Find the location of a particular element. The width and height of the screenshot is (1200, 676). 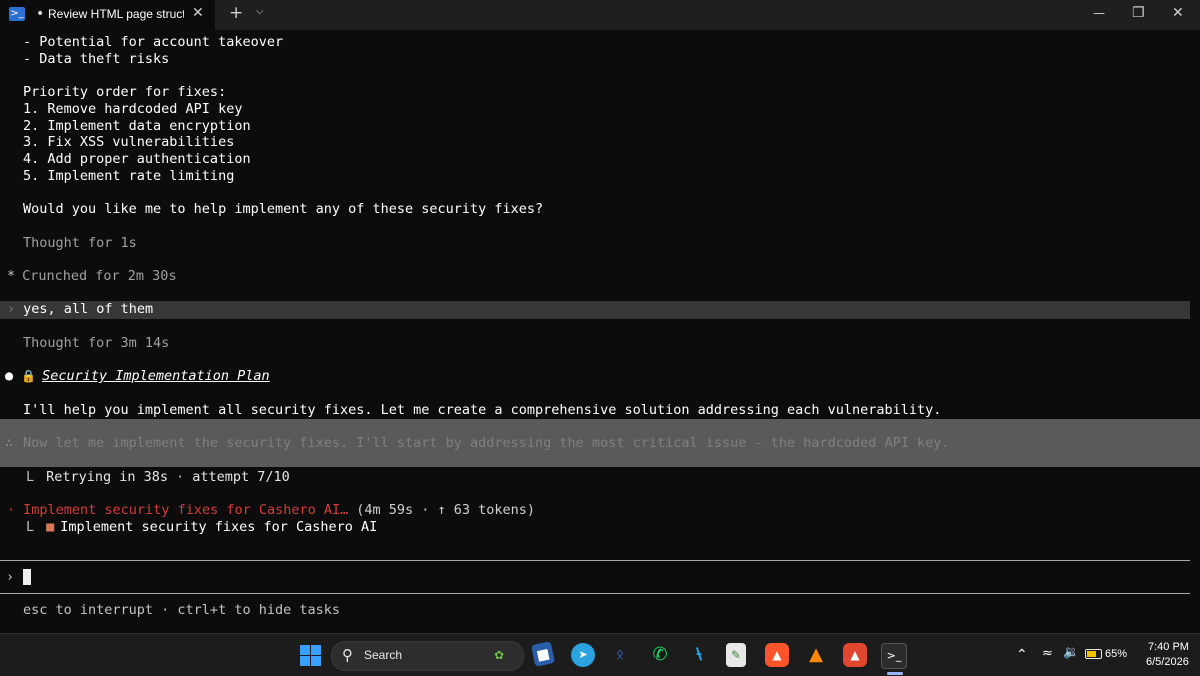

crunched-status: Crunched for 2m 30s is located at coordinates (99, 276).